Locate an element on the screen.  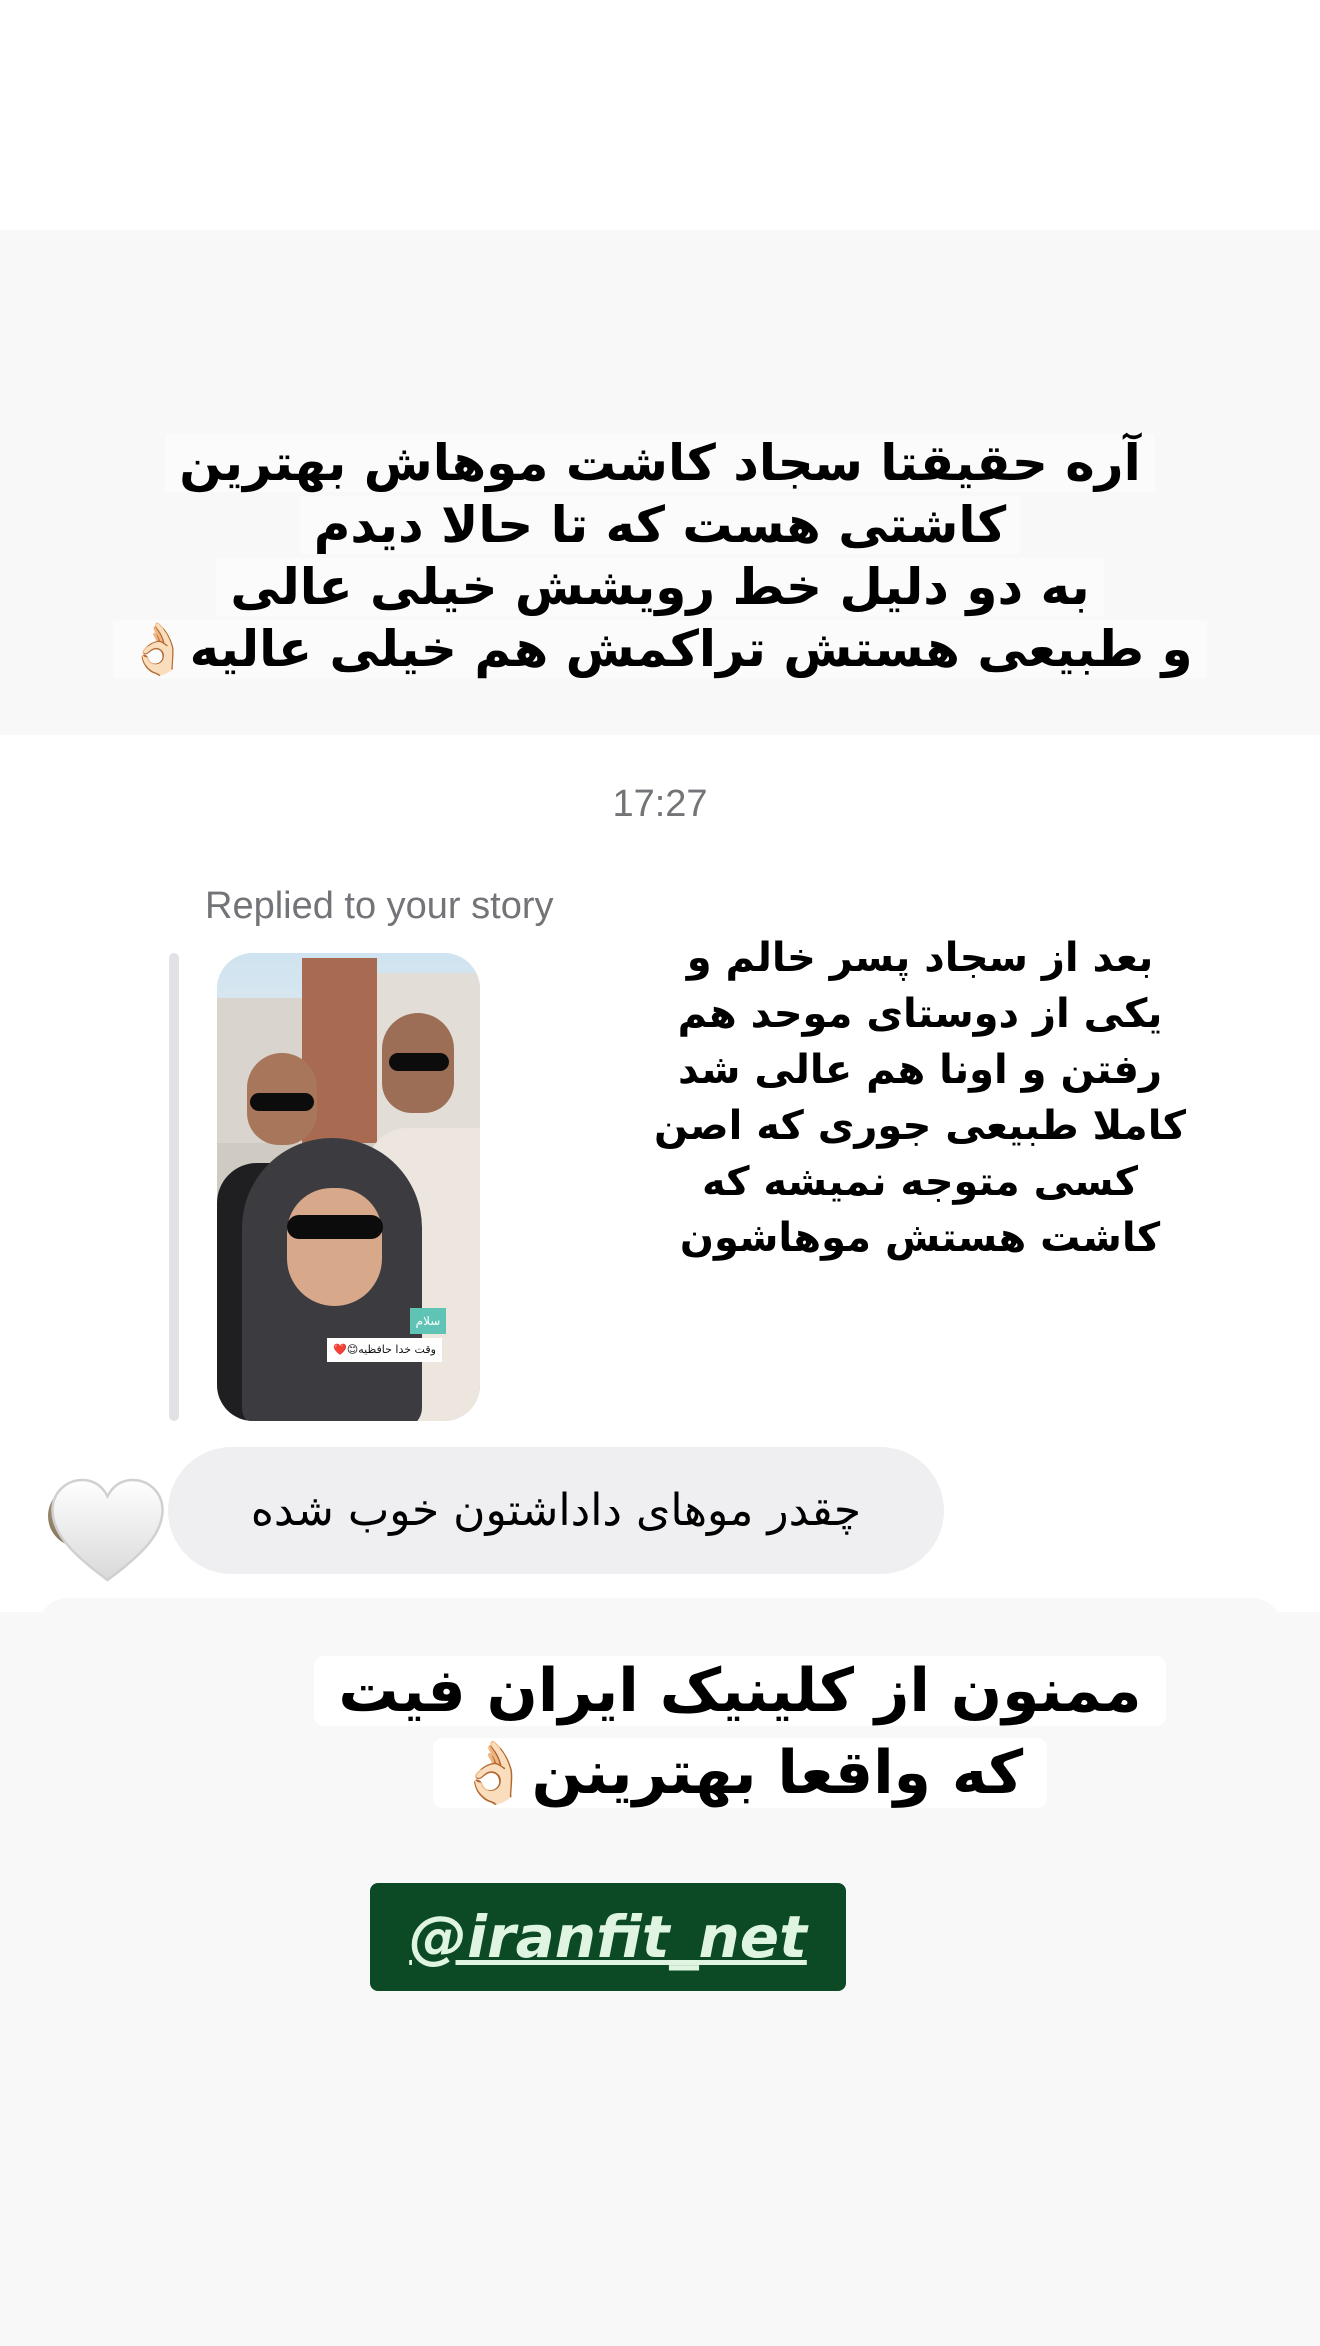
reply-quote-bar is located at coordinates (174, 1187).